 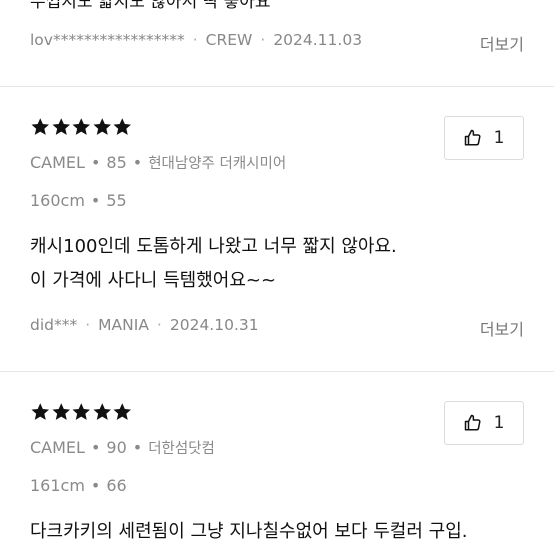 What do you see at coordinates (57, 200) in the screenshot?
I see `buyer-height: 160cm` at bounding box center [57, 200].